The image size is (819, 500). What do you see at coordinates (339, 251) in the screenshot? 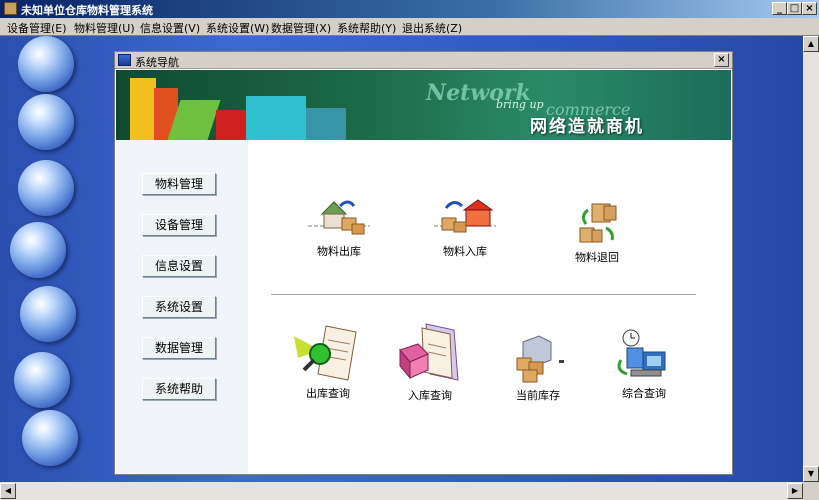
I see `material-out-label: 物料出库` at bounding box center [339, 251].